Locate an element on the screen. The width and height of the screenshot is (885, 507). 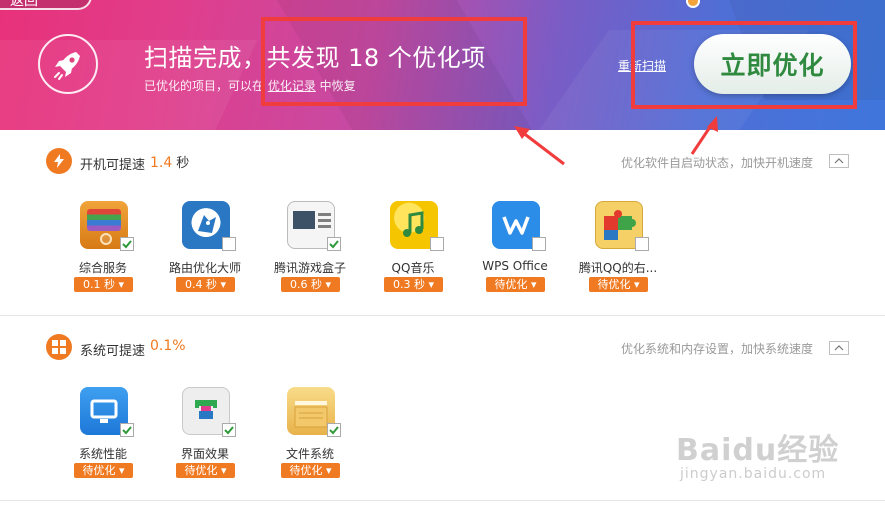
item-status-dropdown: 0.4 秒 ▾ is located at coordinates (205, 284).